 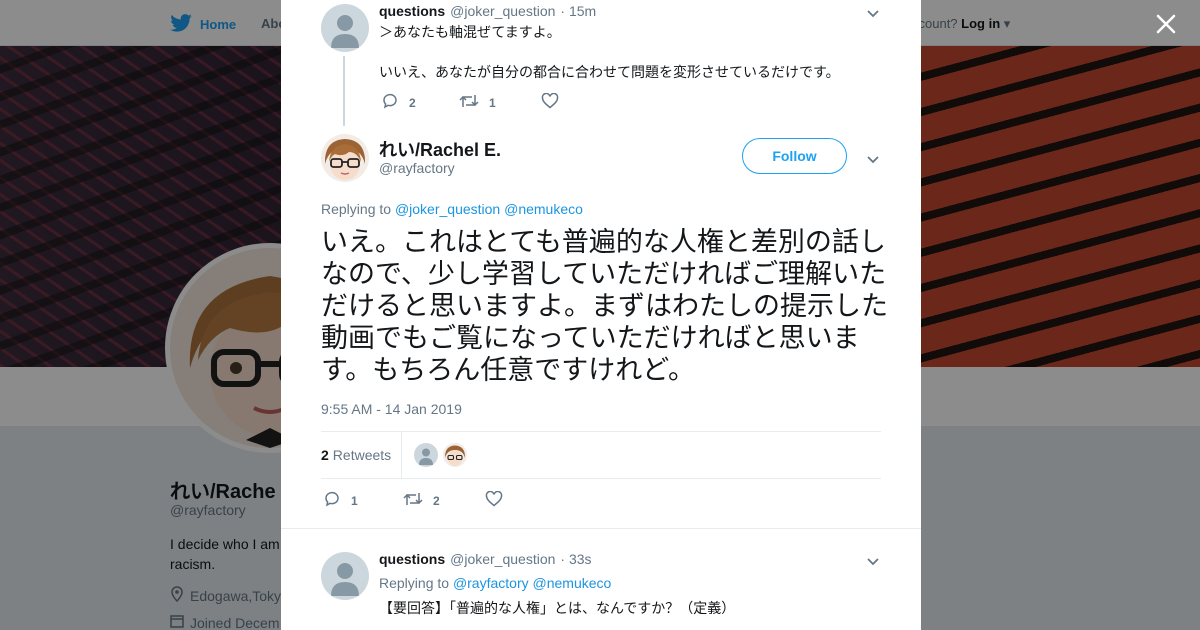 I want to click on retweet-button: 2, so click(x=444, y=500).